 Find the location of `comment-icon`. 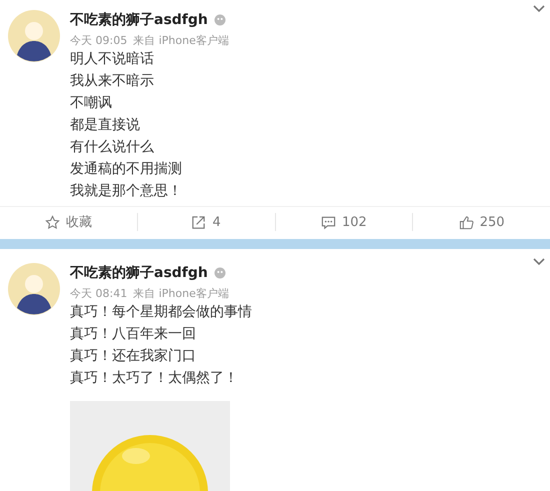

comment-icon is located at coordinates (328, 222).